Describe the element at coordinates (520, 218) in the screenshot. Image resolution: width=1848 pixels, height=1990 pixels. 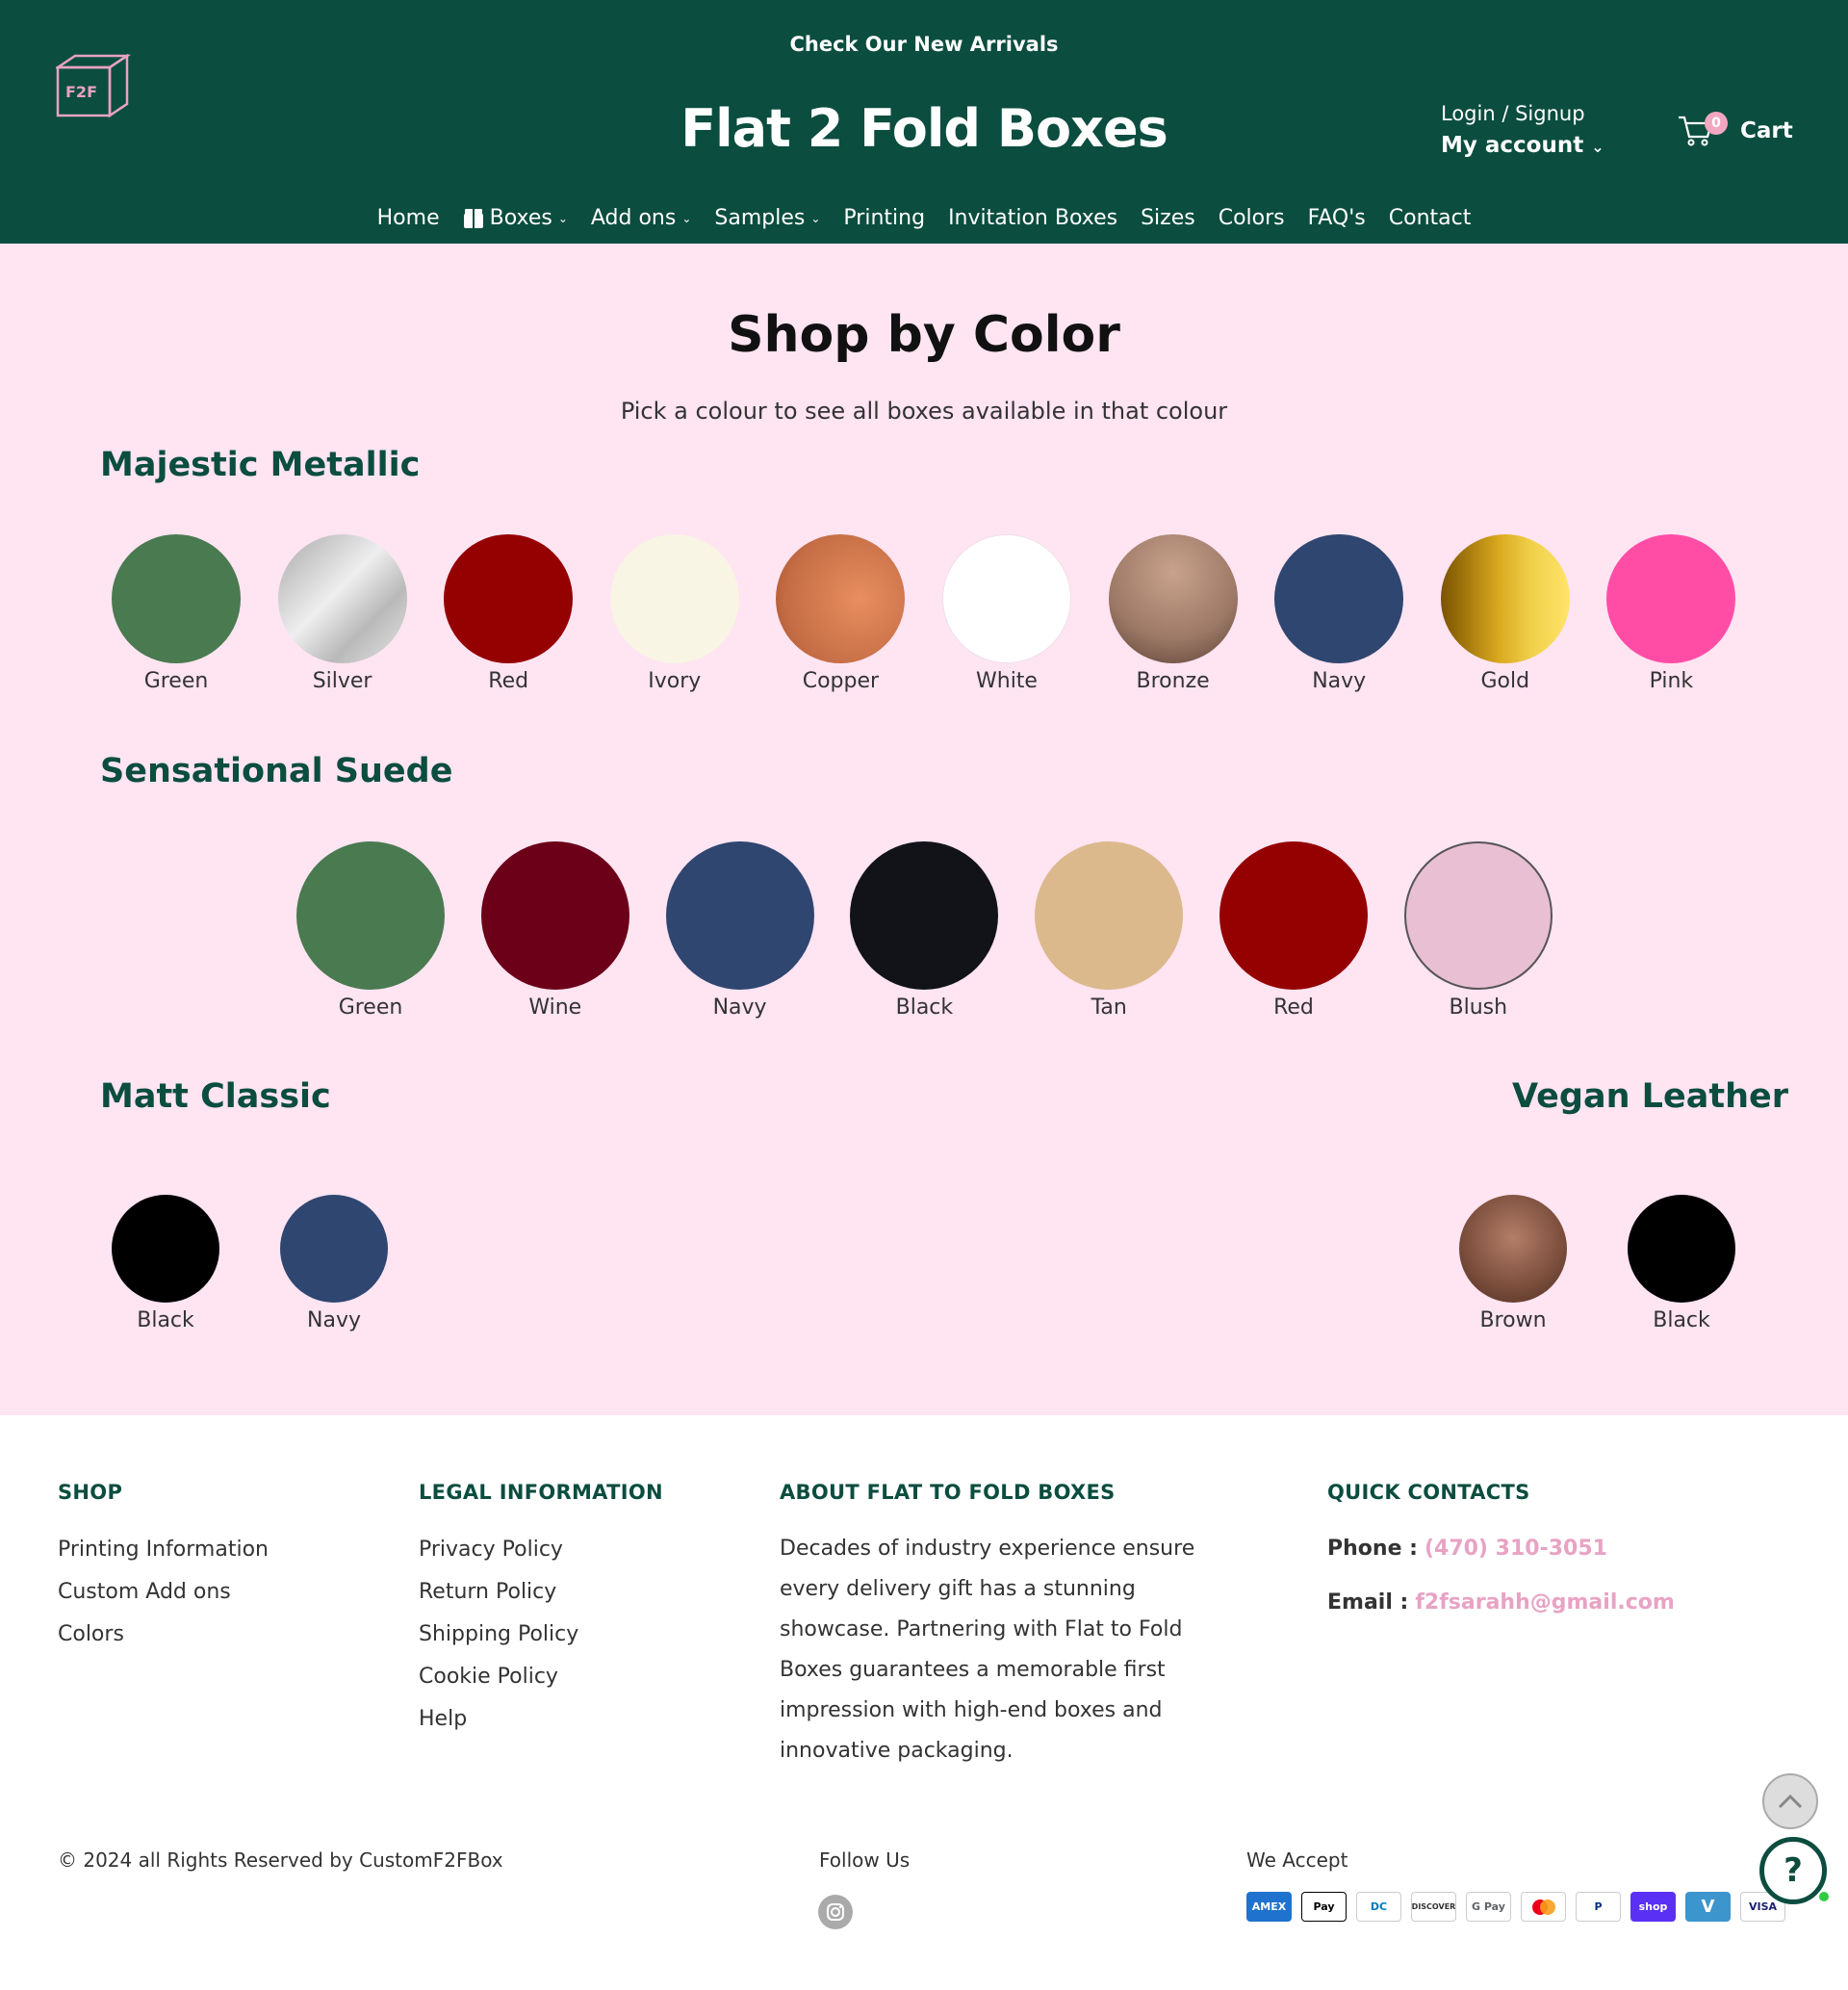
I see `nav-boxes-label: Boxes` at that location.